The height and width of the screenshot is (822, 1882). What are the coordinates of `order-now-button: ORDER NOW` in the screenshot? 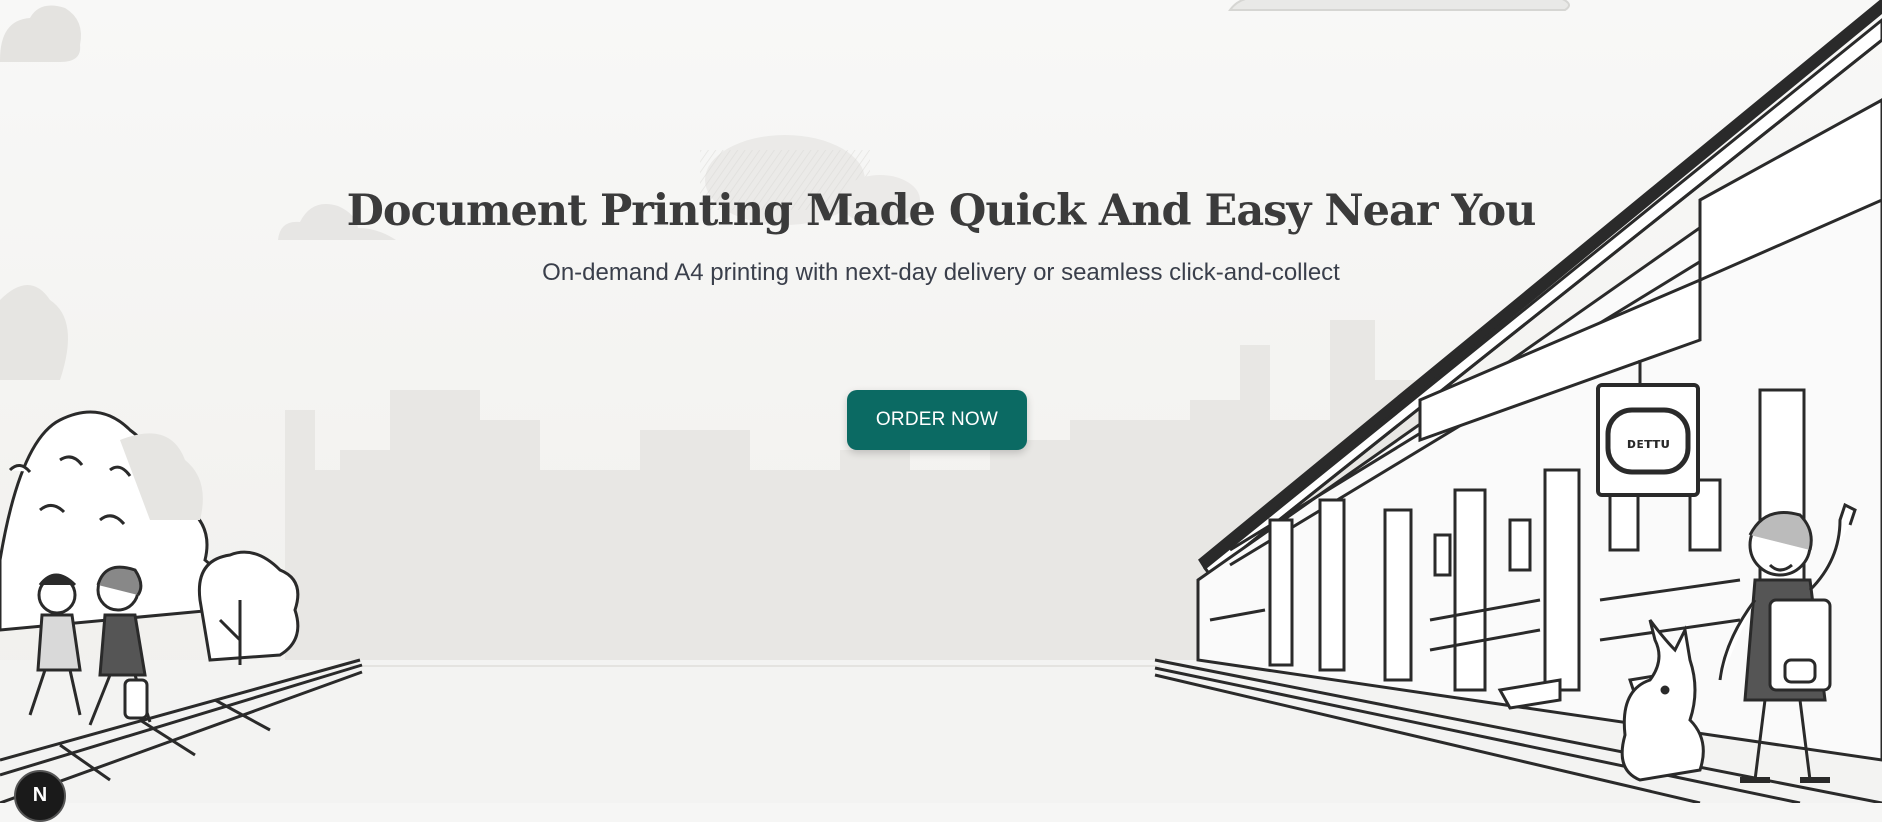 It's located at (937, 420).